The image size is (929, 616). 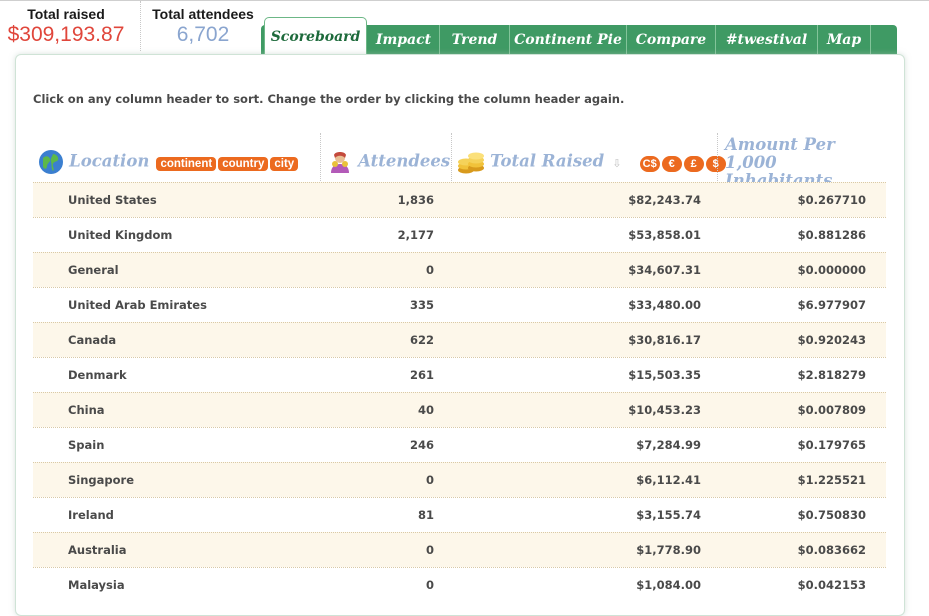 What do you see at coordinates (459, 374) in the screenshot?
I see `table-row: Denmark 261 $15,503.35 $2.818279` at bounding box center [459, 374].